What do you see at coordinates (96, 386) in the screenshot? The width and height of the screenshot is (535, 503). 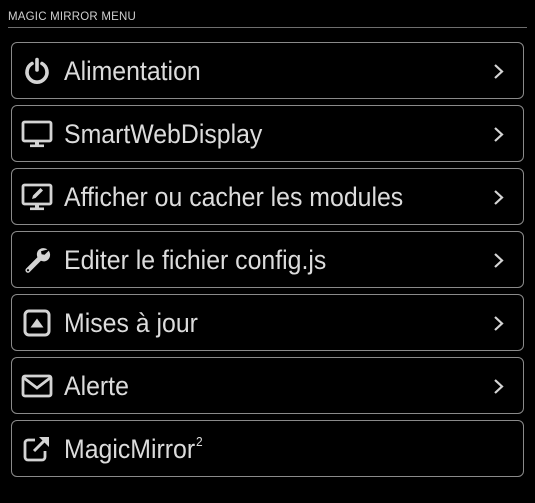 I see `menu-item-label: Alerte` at bounding box center [96, 386].